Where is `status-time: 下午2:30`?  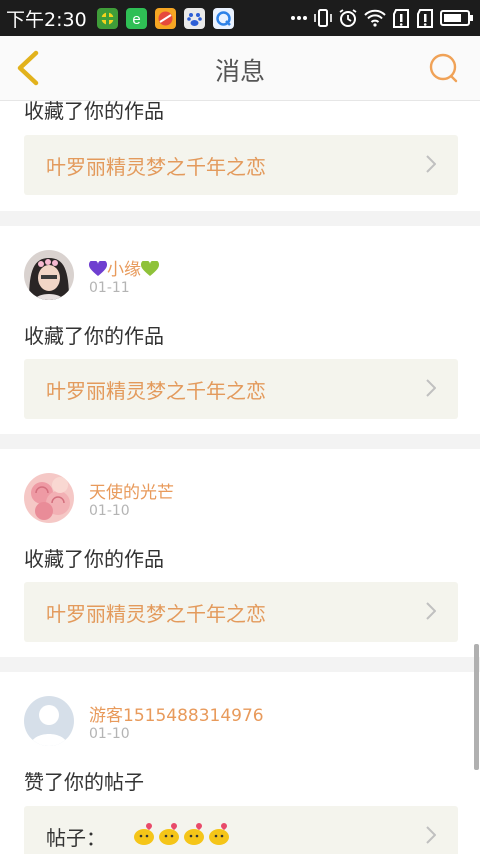 status-time: 下午2:30 is located at coordinates (46, 20).